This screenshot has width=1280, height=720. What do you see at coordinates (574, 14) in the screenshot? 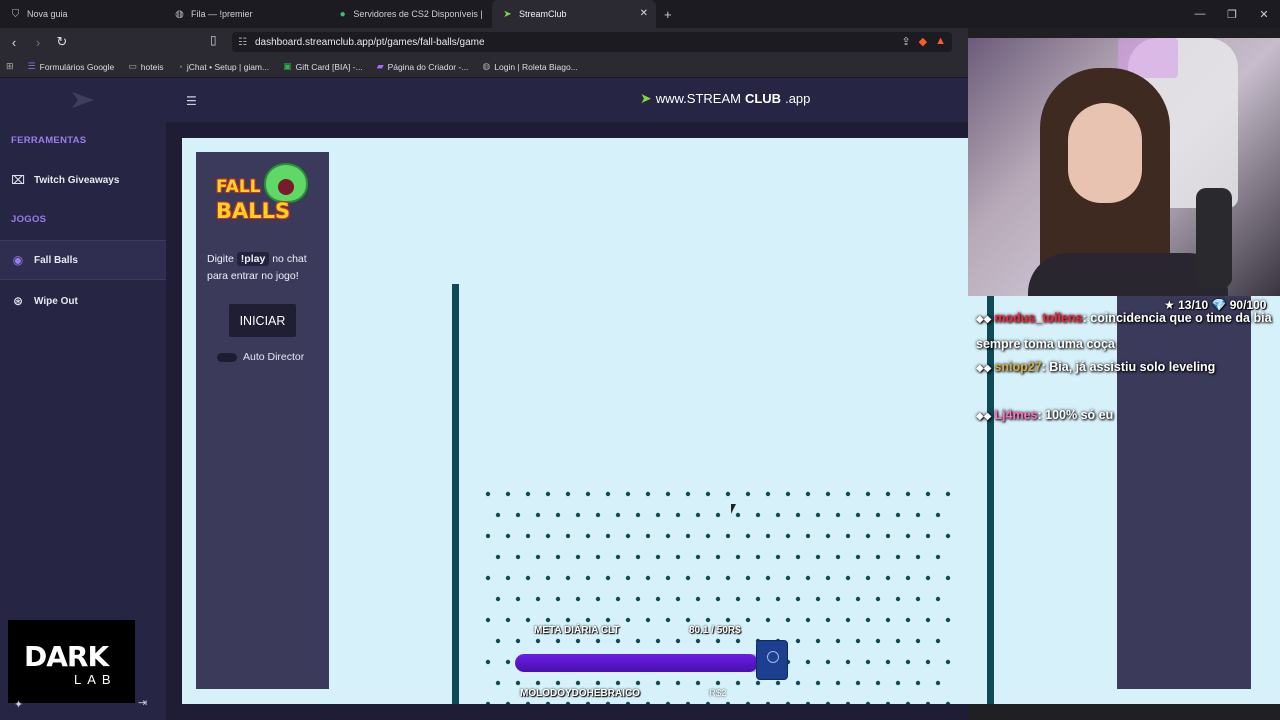
I see `tab-streamclub: ➤ StreamClub ✕` at bounding box center [574, 14].